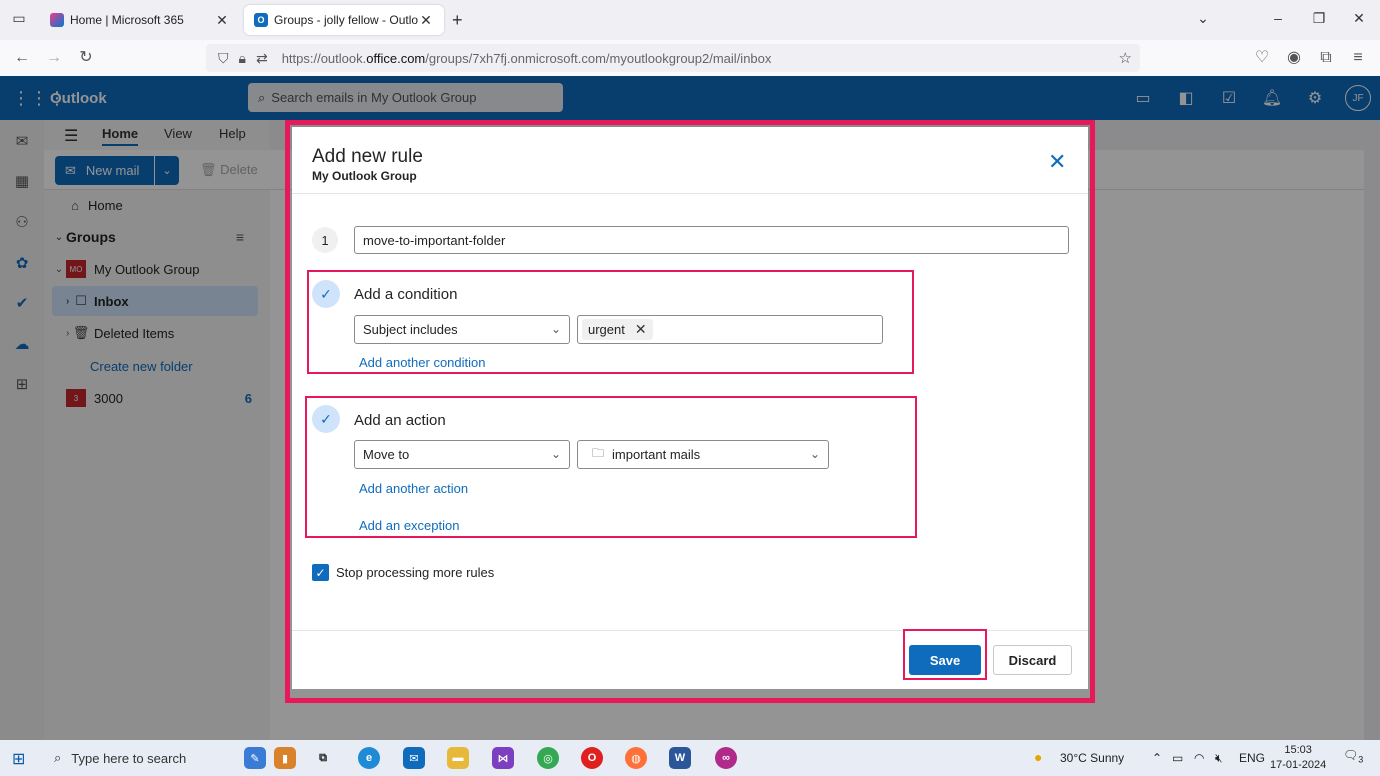  What do you see at coordinates (1353, 756) in the screenshot?
I see `notification-icon: 🗨︎3` at bounding box center [1353, 756].